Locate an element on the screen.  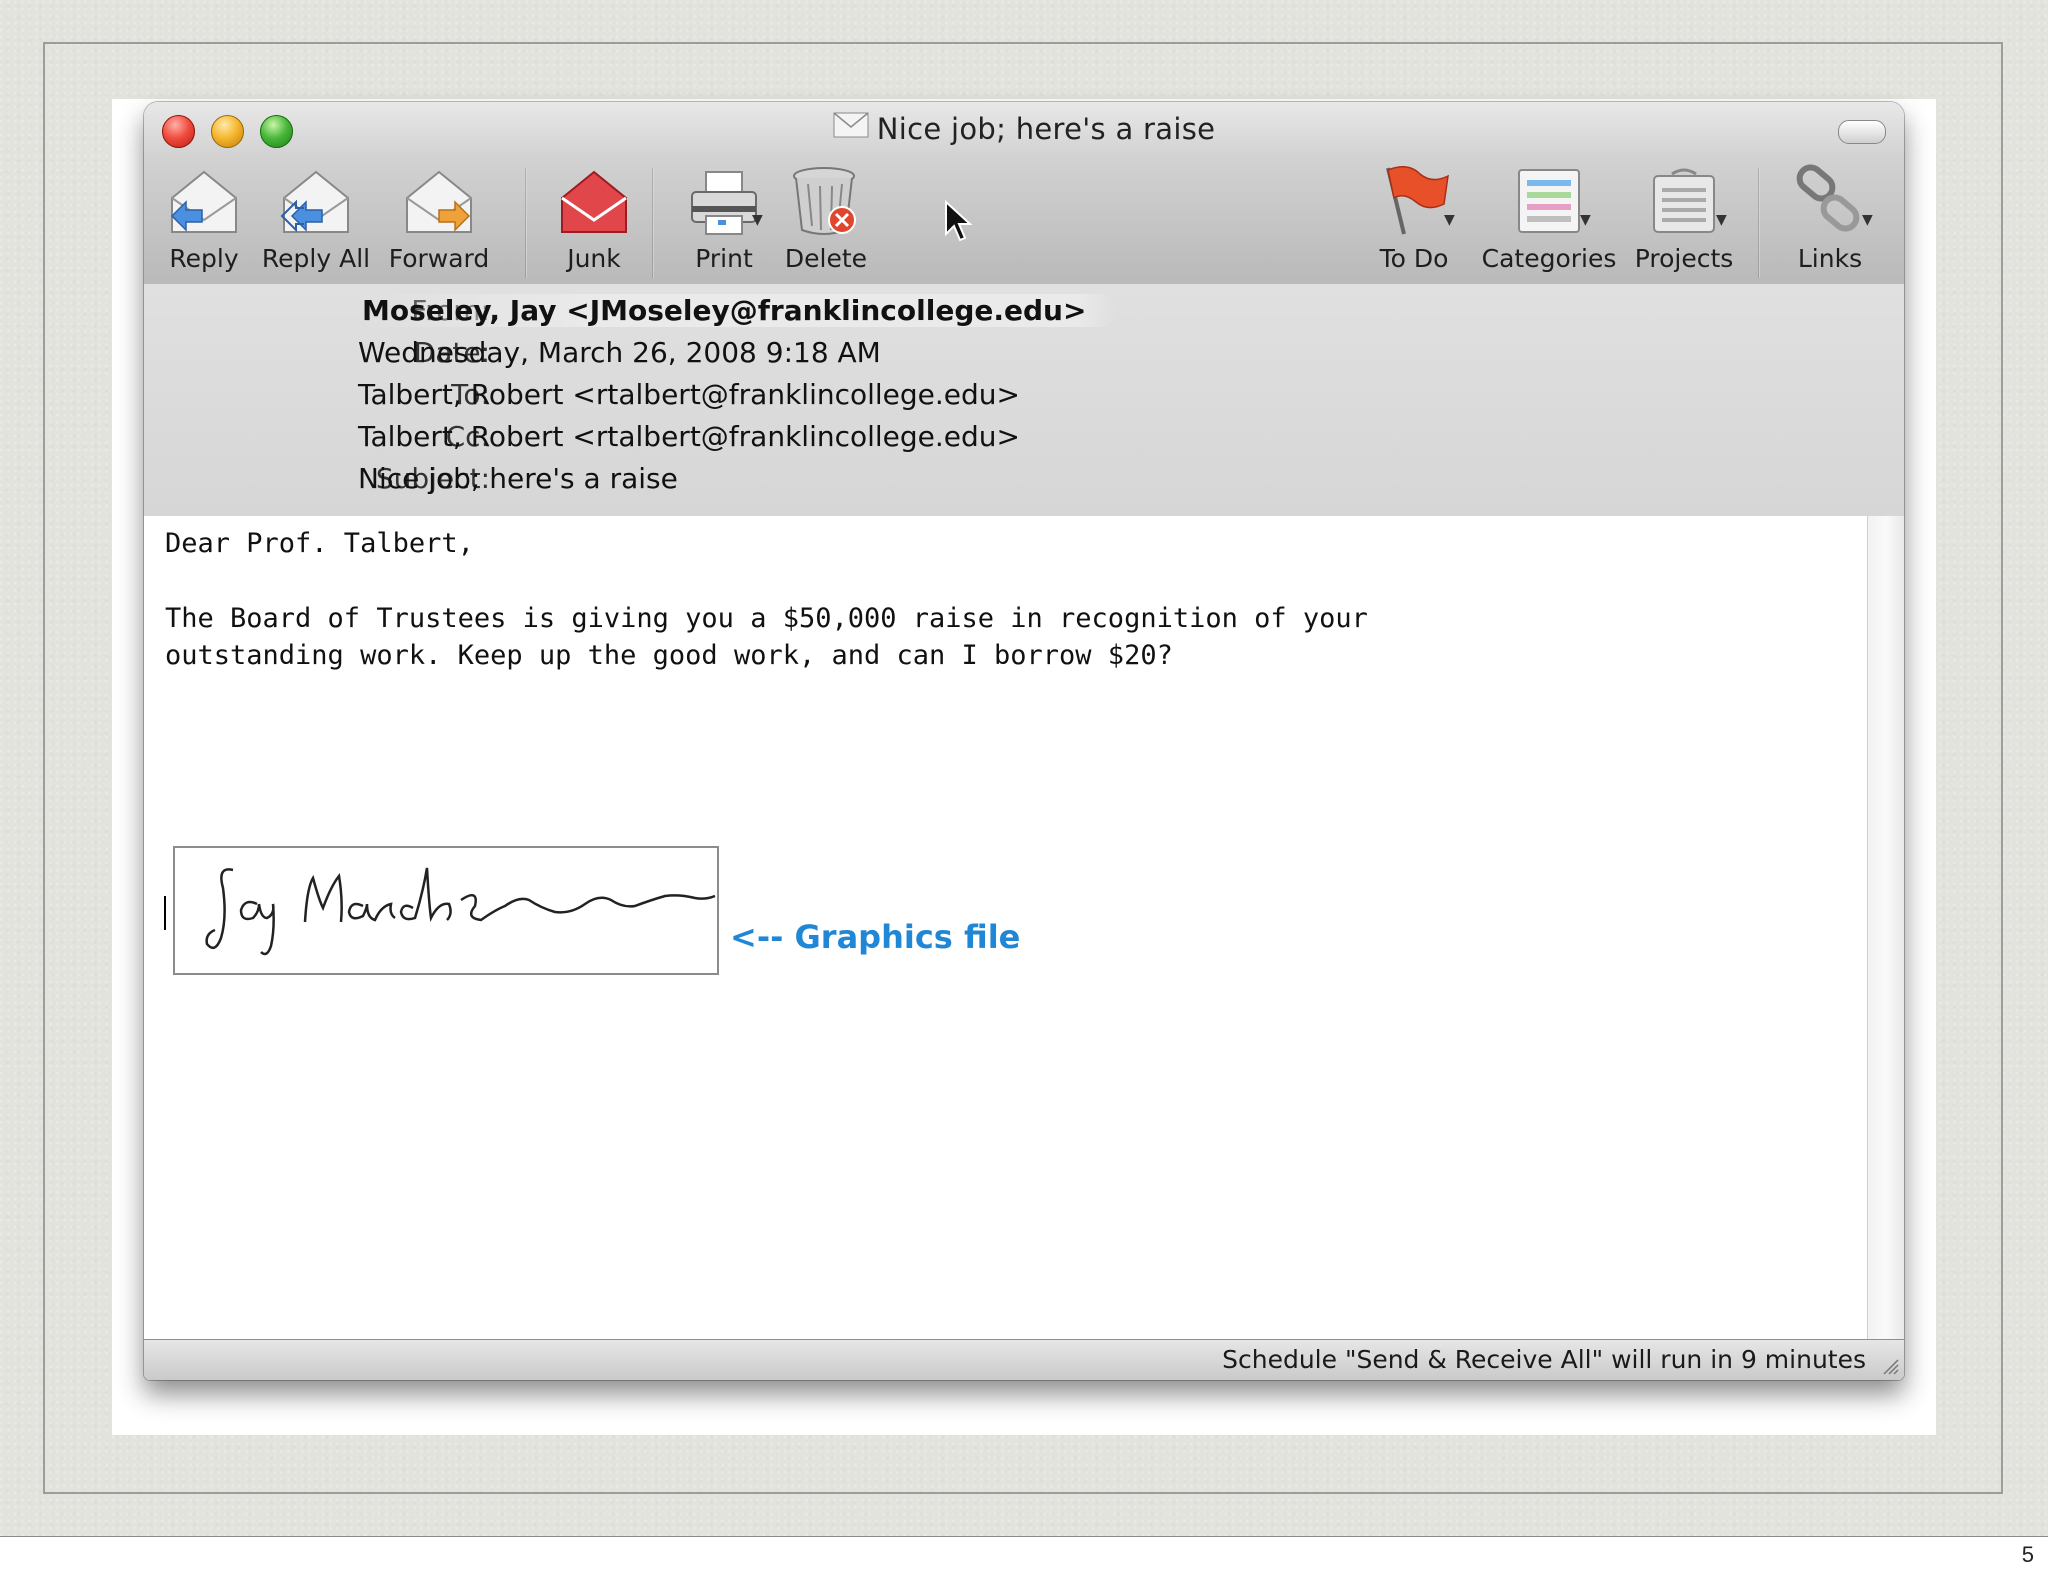
junk-icon is located at coordinates (594, 202).